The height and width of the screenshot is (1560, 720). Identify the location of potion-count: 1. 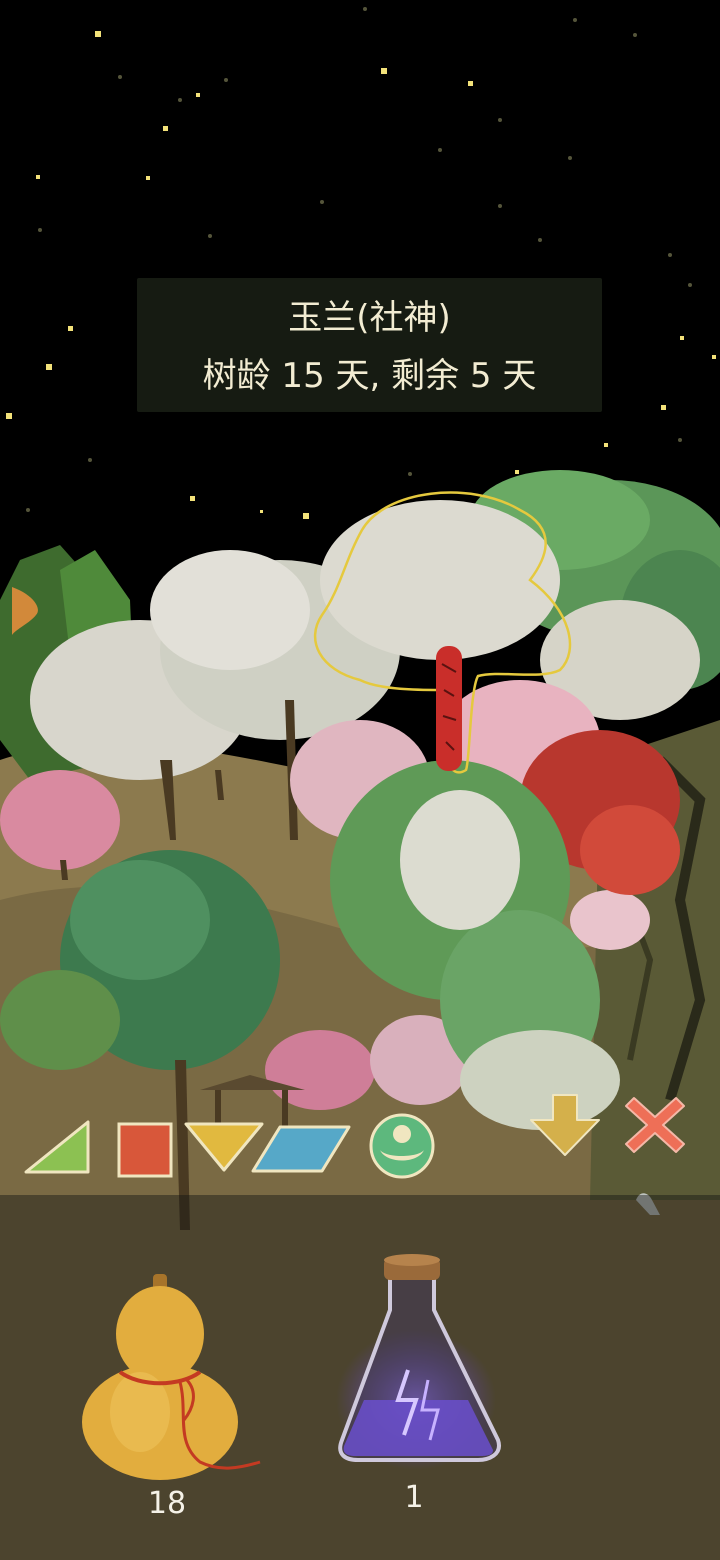
(414, 1497).